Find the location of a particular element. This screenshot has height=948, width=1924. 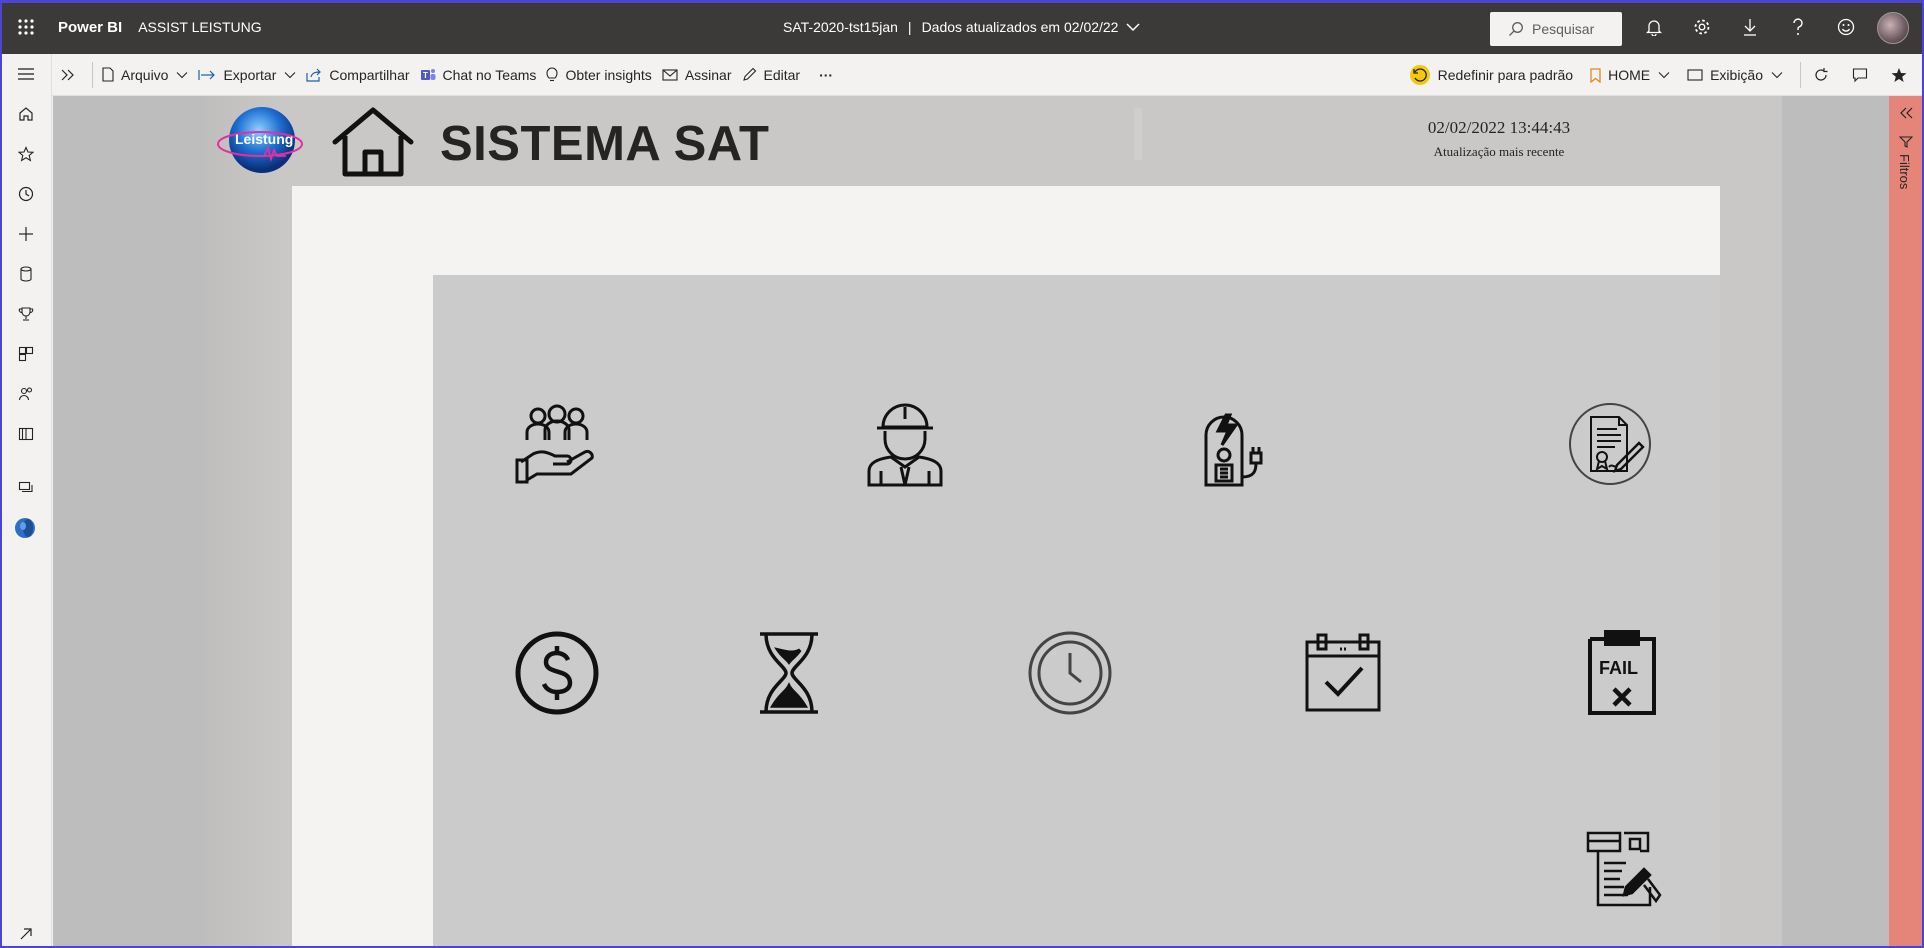

last-update-datetime: 02/02/2022 13:44:43 is located at coordinates (1499, 127).